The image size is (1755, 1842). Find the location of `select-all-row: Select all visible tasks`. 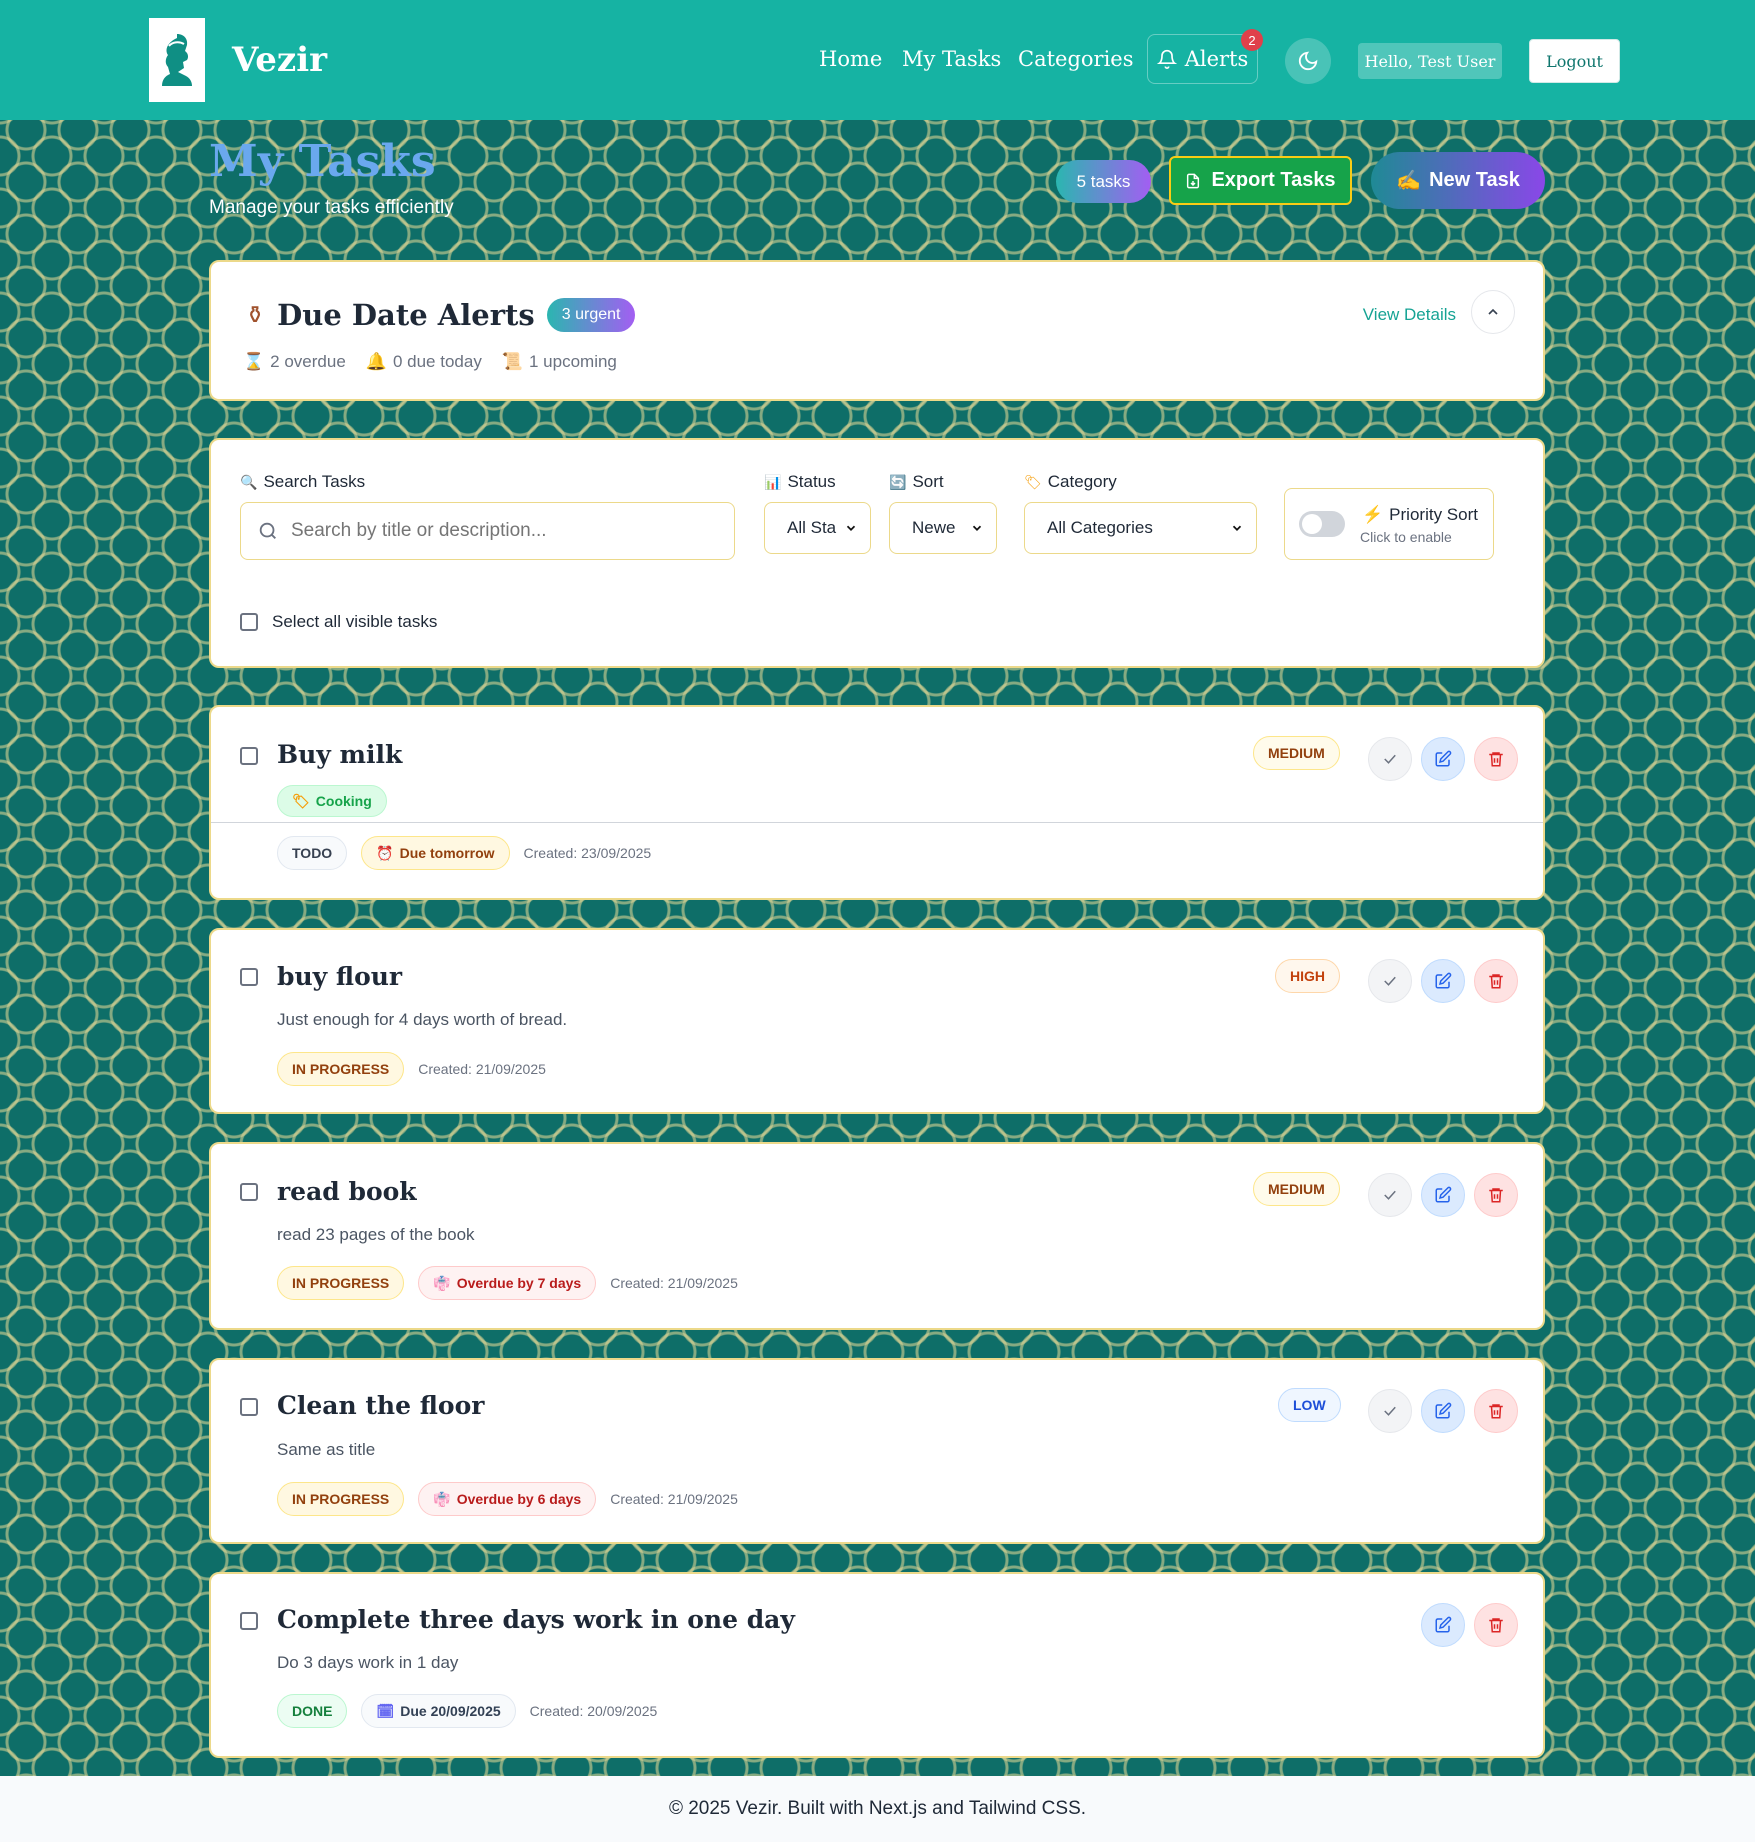

select-all-row: Select all visible tasks is located at coordinates (338, 622).